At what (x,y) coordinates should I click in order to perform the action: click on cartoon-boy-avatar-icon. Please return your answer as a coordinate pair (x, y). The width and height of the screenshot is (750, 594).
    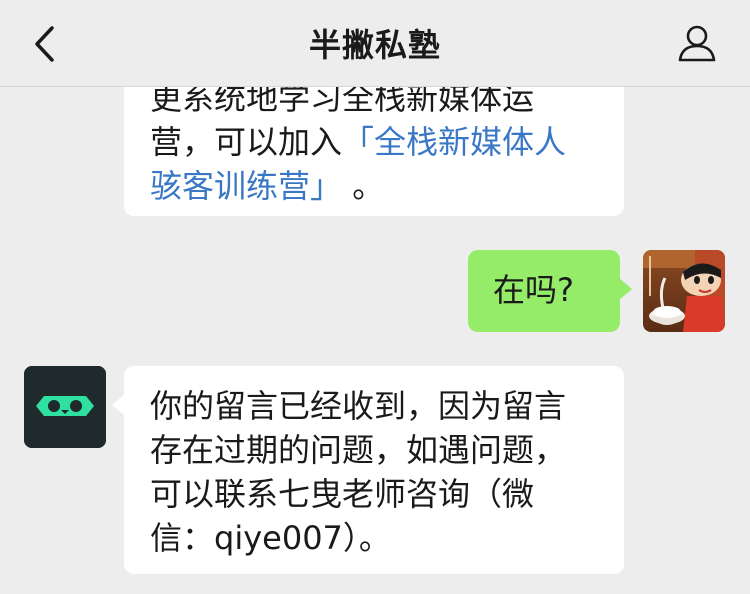
    Looking at the image, I should click on (684, 291).